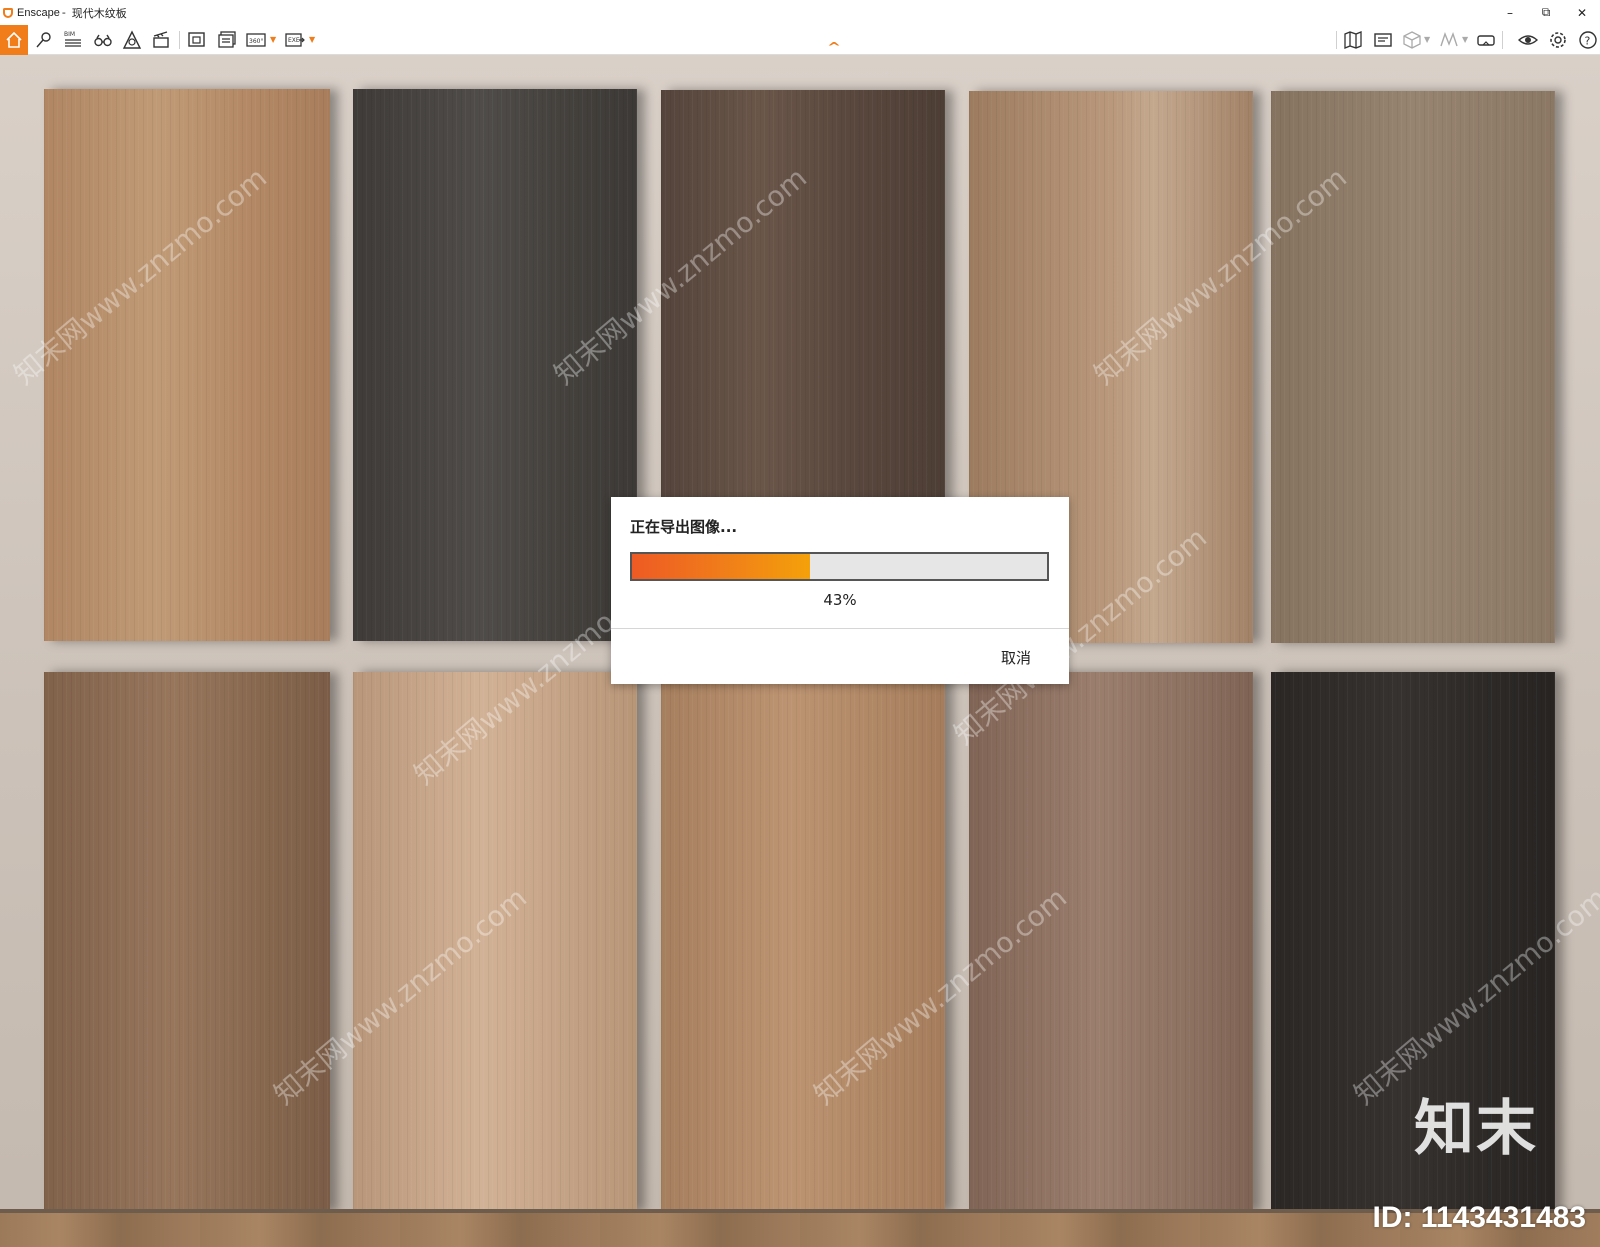 The height and width of the screenshot is (1247, 1600). What do you see at coordinates (839, 566) in the screenshot?
I see `progress-bar` at bounding box center [839, 566].